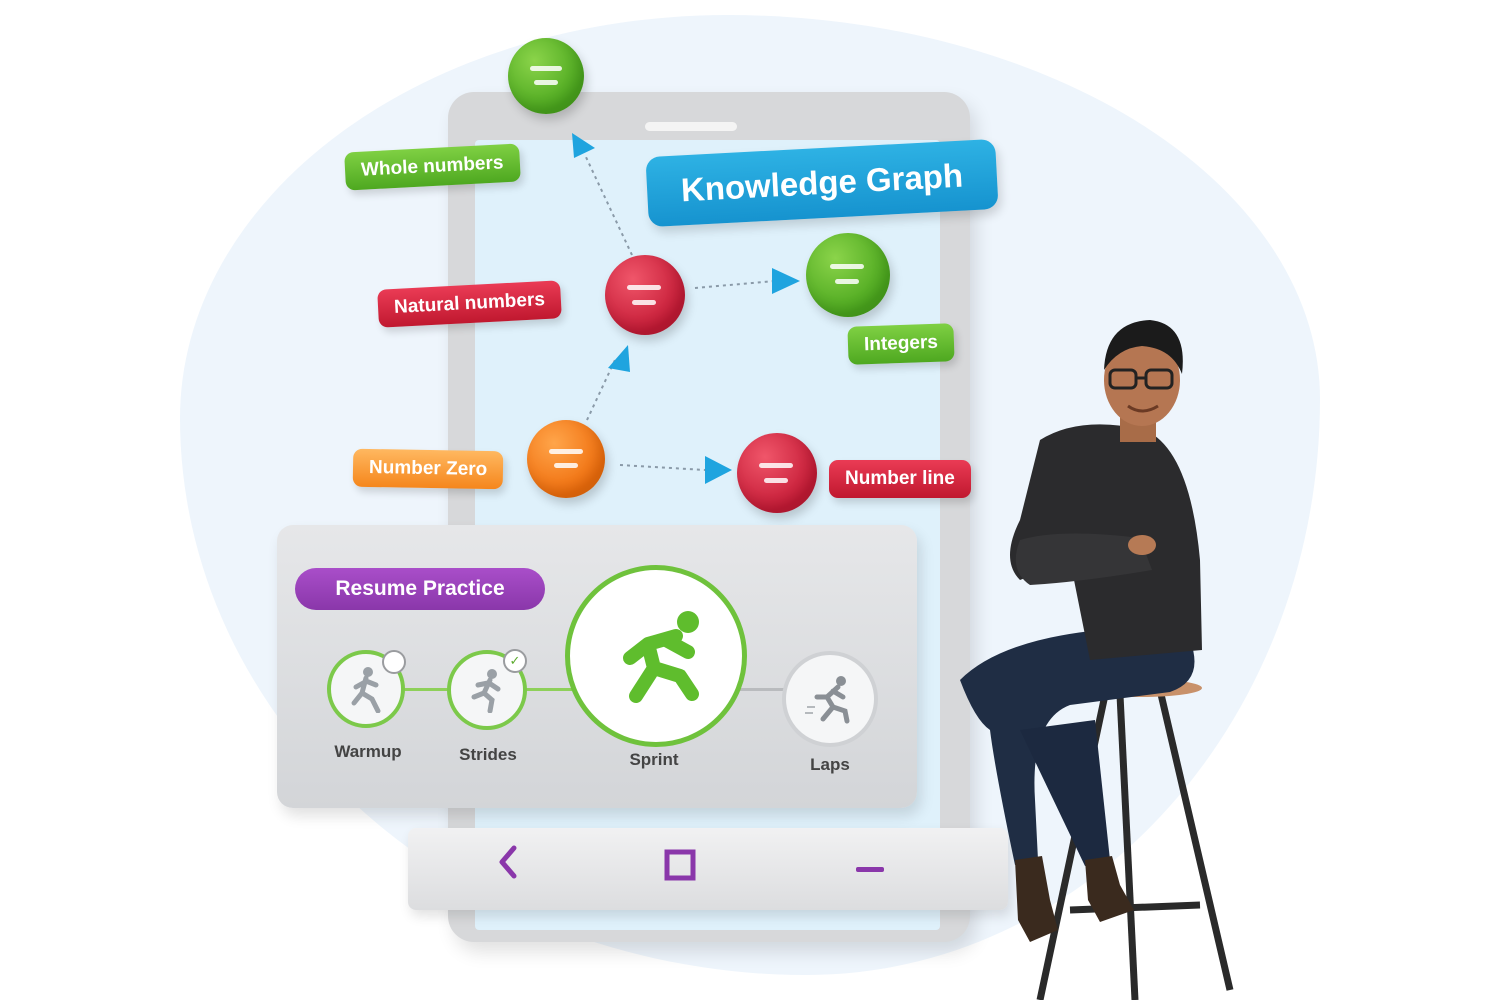  Describe the element at coordinates (583, 145) in the screenshot. I see `arrow-to-whole` at that location.